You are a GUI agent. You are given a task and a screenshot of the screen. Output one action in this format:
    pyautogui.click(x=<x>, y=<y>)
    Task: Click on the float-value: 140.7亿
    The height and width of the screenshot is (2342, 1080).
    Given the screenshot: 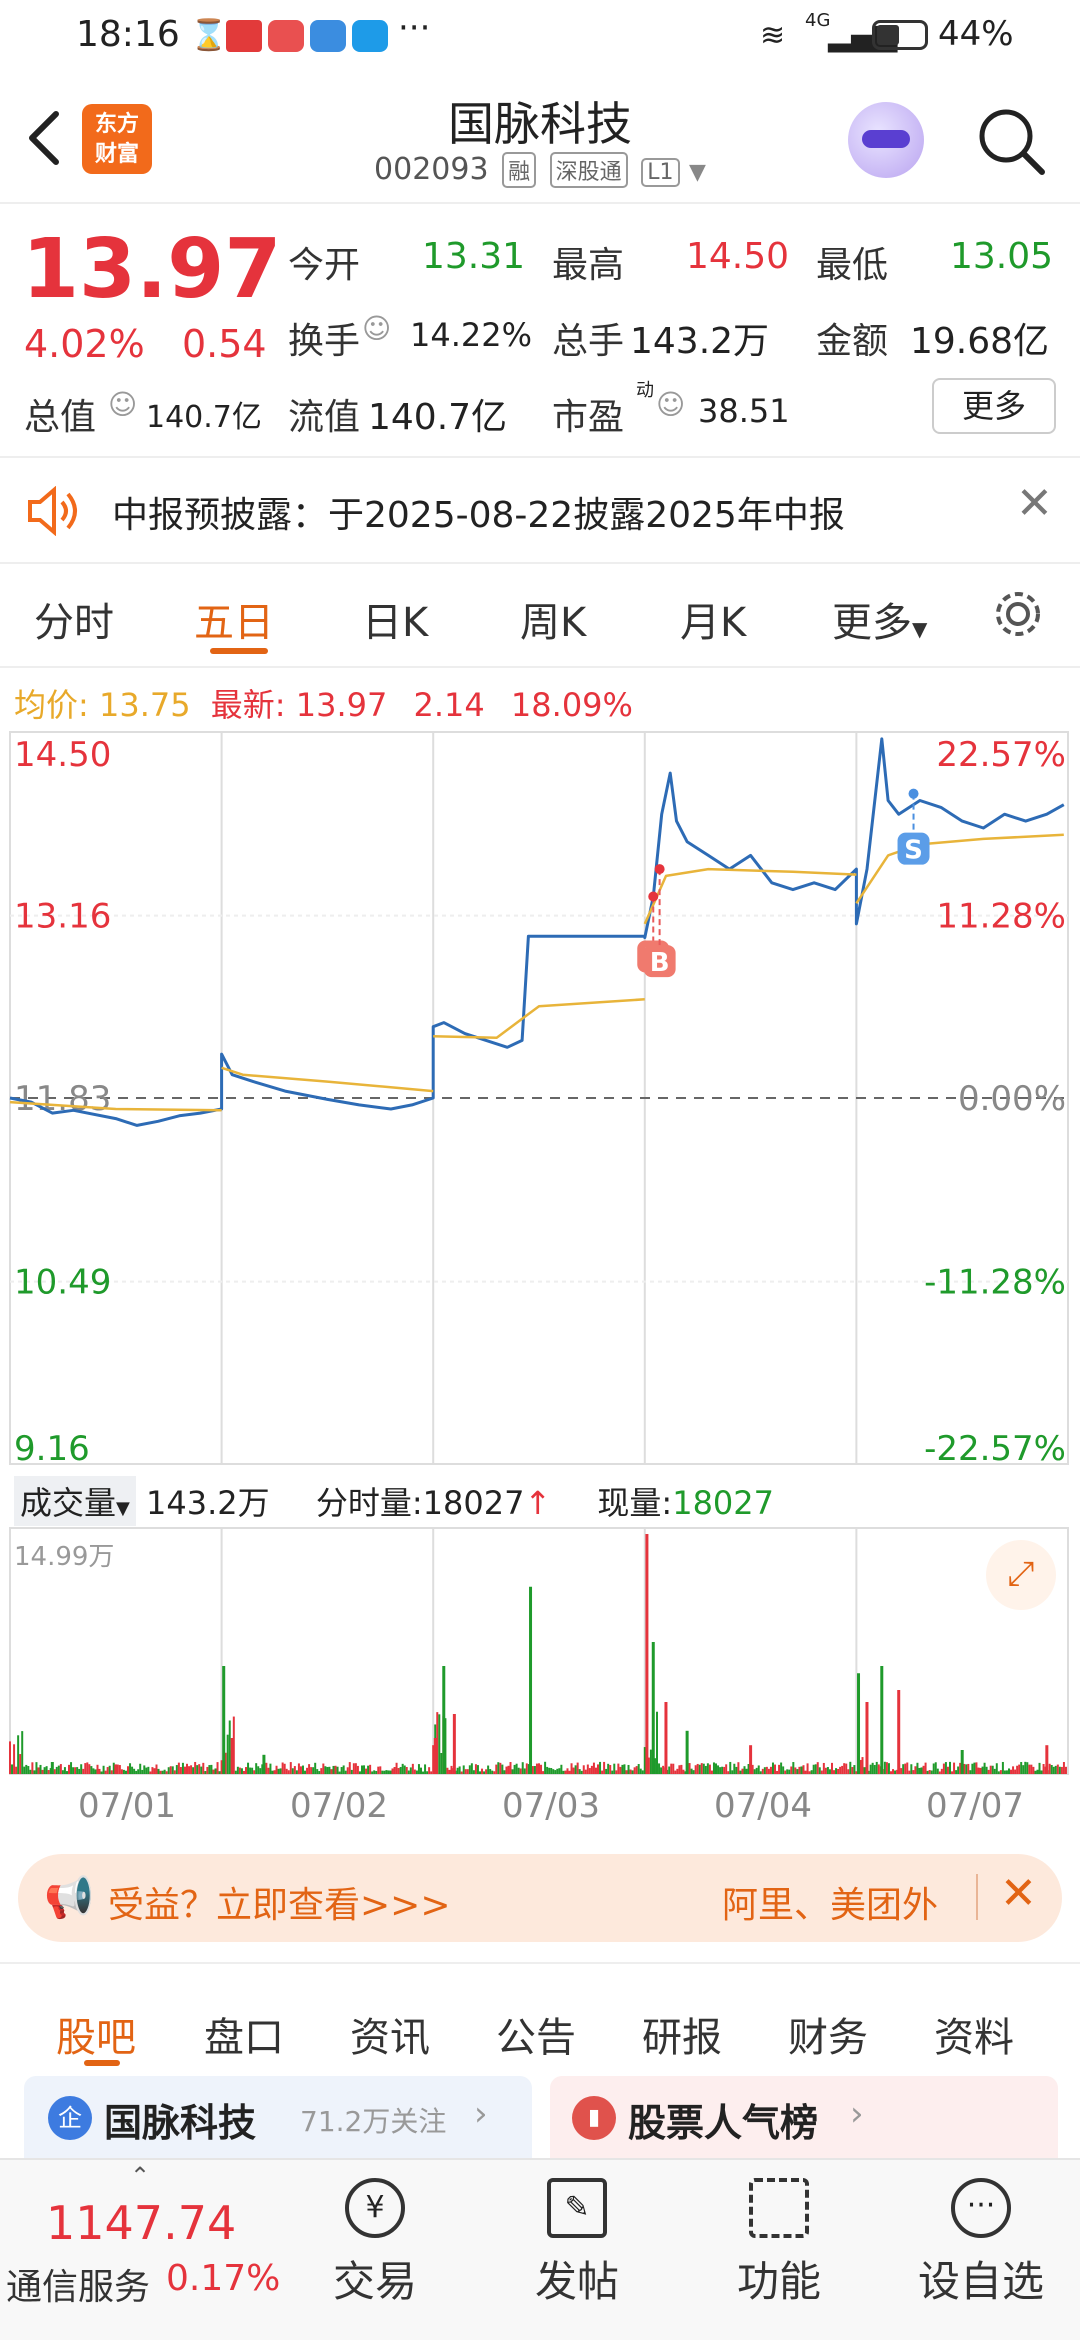 What is the action you would take?
    pyautogui.click(x=438, y=417)
    